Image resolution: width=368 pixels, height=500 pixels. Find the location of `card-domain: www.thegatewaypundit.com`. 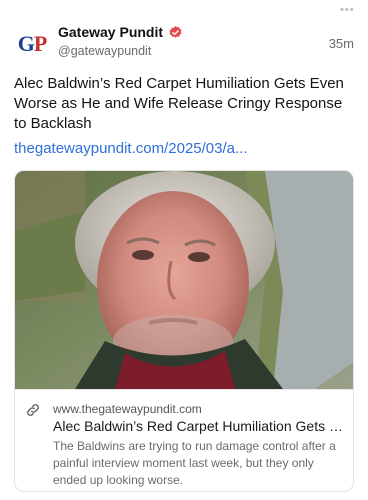

card-domain: www.thegatewaypundit.com is located at coordinates (127, 409).